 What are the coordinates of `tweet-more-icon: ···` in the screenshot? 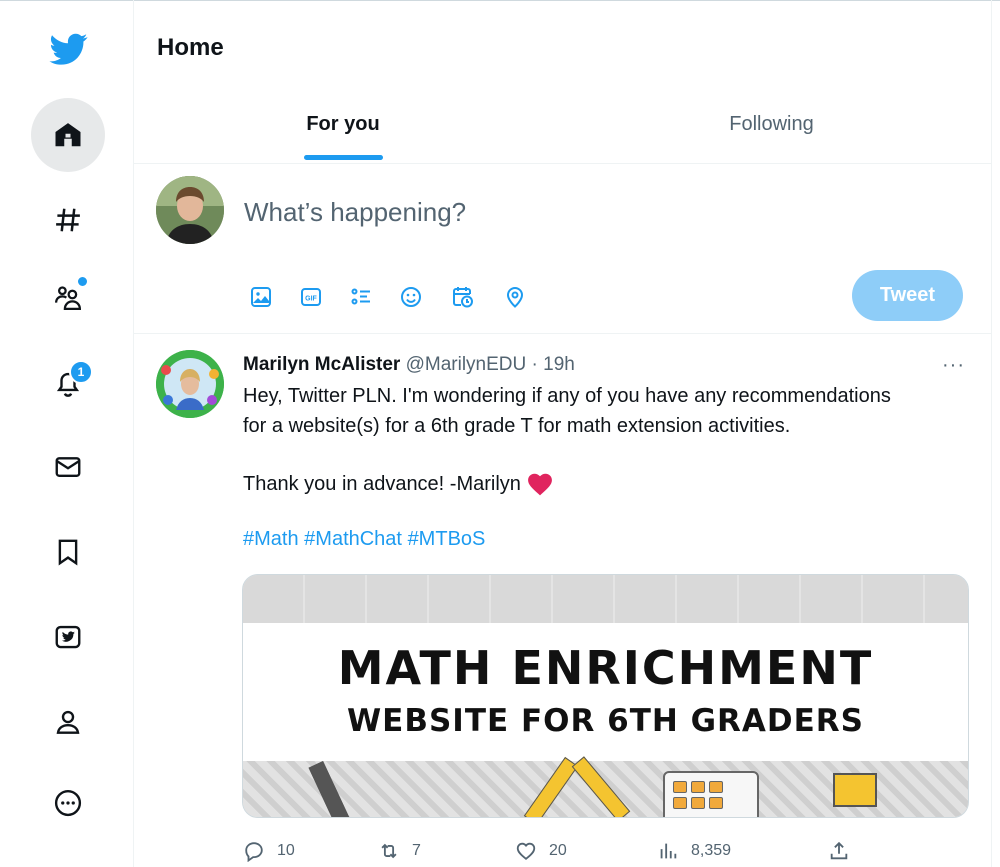 It's located at (953, 365).